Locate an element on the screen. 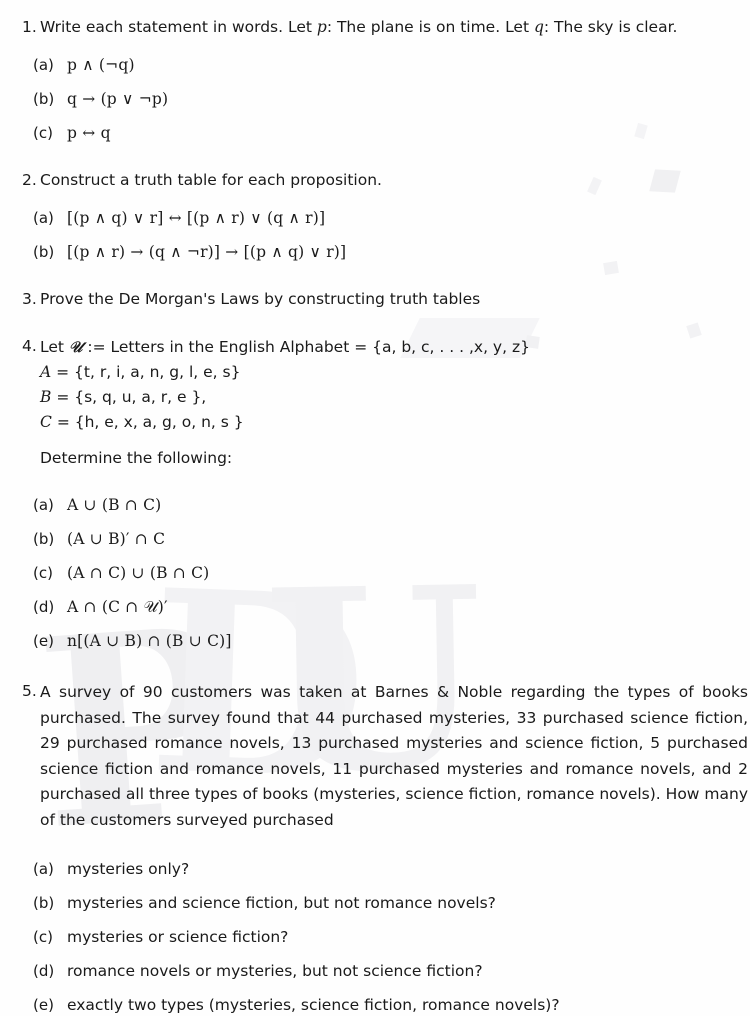 The image size is (750, 1016). list-item: (e) n[(A ∪ B) ∩ (B ∪ C)] is located at coordinates (391, 641).